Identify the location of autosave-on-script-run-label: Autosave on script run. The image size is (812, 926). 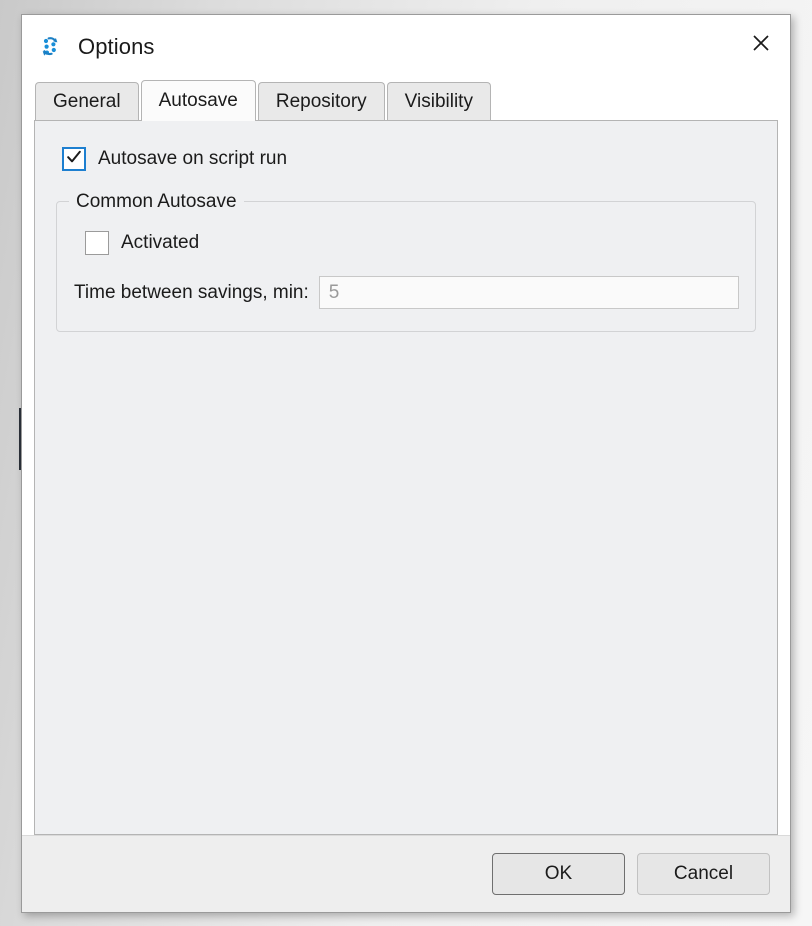
(193, 158).